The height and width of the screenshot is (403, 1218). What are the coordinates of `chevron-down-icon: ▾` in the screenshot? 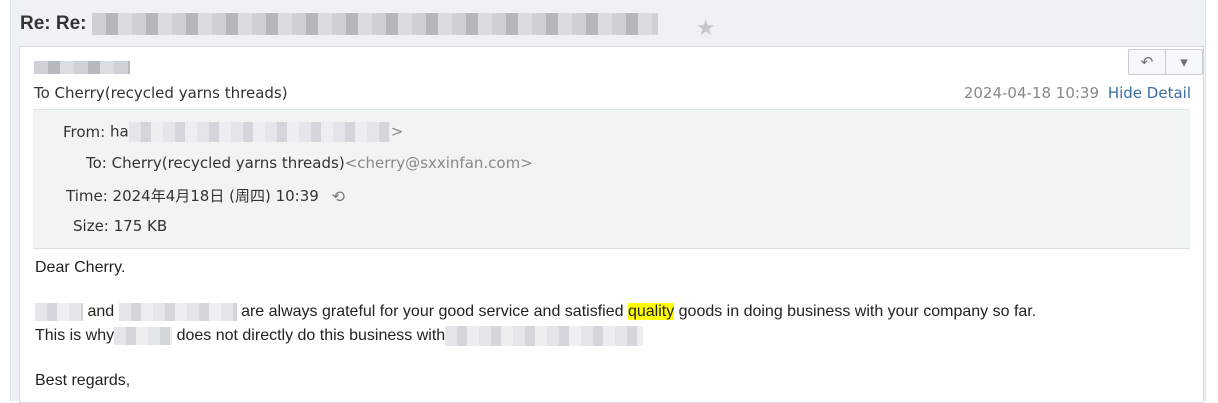 It's located at (1184, 62).